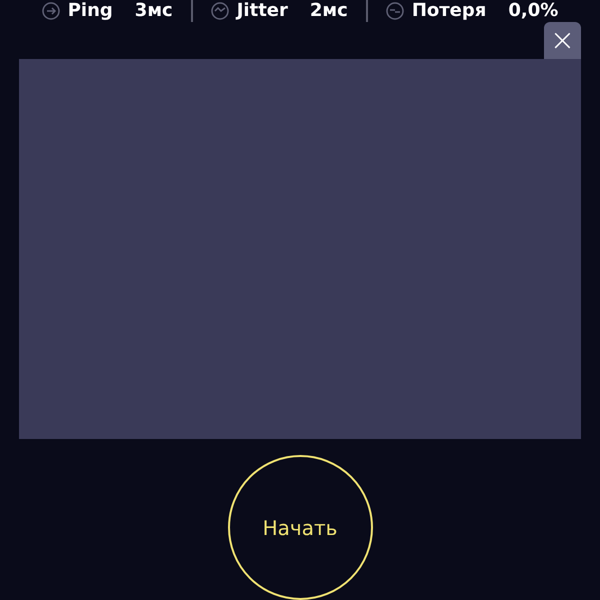 Image resolution: width=600 pixels, height=600 pixels. What do you see at coordinates (395, 11) in the screenshot?
I see `split-icon` at bounding box center [395, 11].